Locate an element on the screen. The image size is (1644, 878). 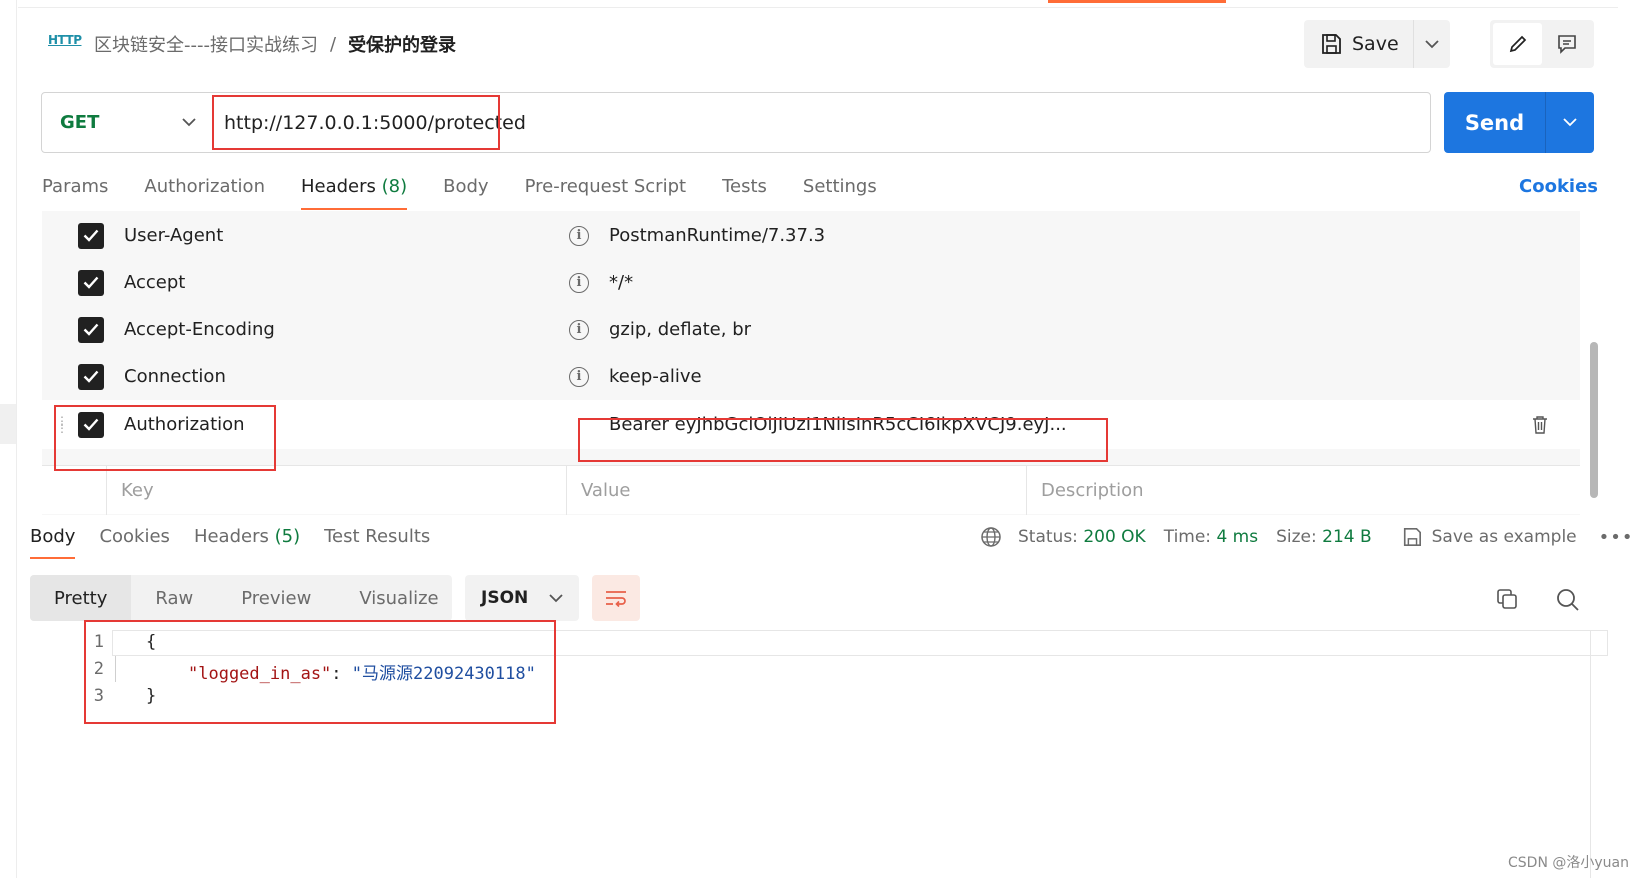
format-select: JSON is located at coordinates (522, 598).